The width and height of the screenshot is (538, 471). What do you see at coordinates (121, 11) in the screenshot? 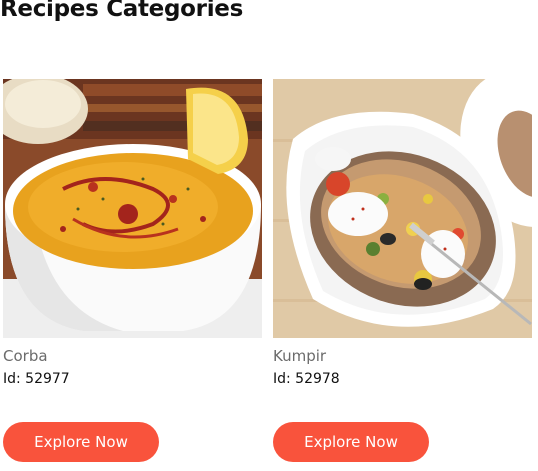
I see `page-title: Recipes Categories` at bounding box center [121, 11].